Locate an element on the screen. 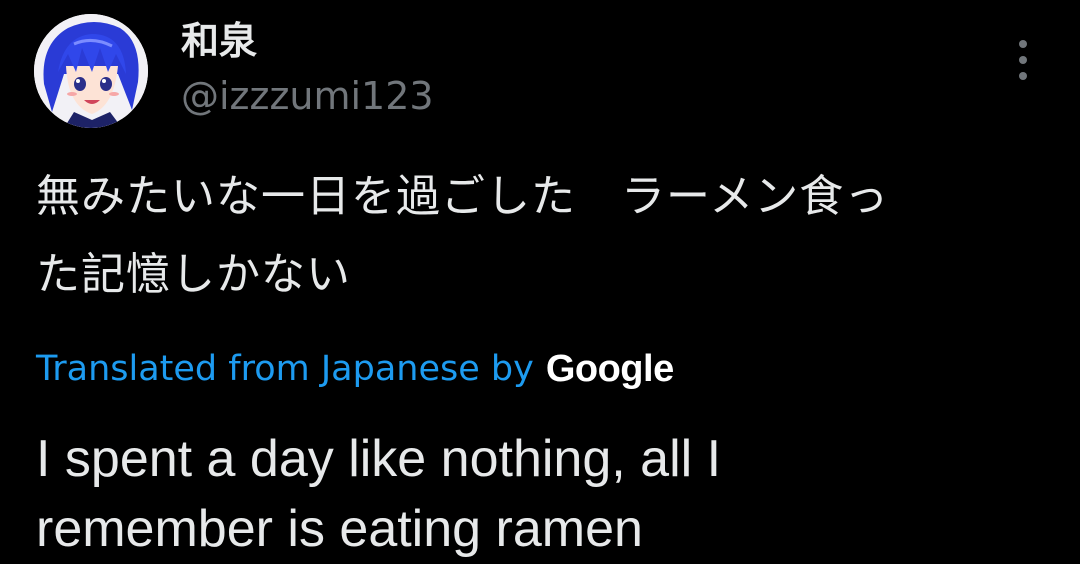 The width and height of the screenshot is (1080, 564). anime-avatar-icon is located at coordinates (91, 71).